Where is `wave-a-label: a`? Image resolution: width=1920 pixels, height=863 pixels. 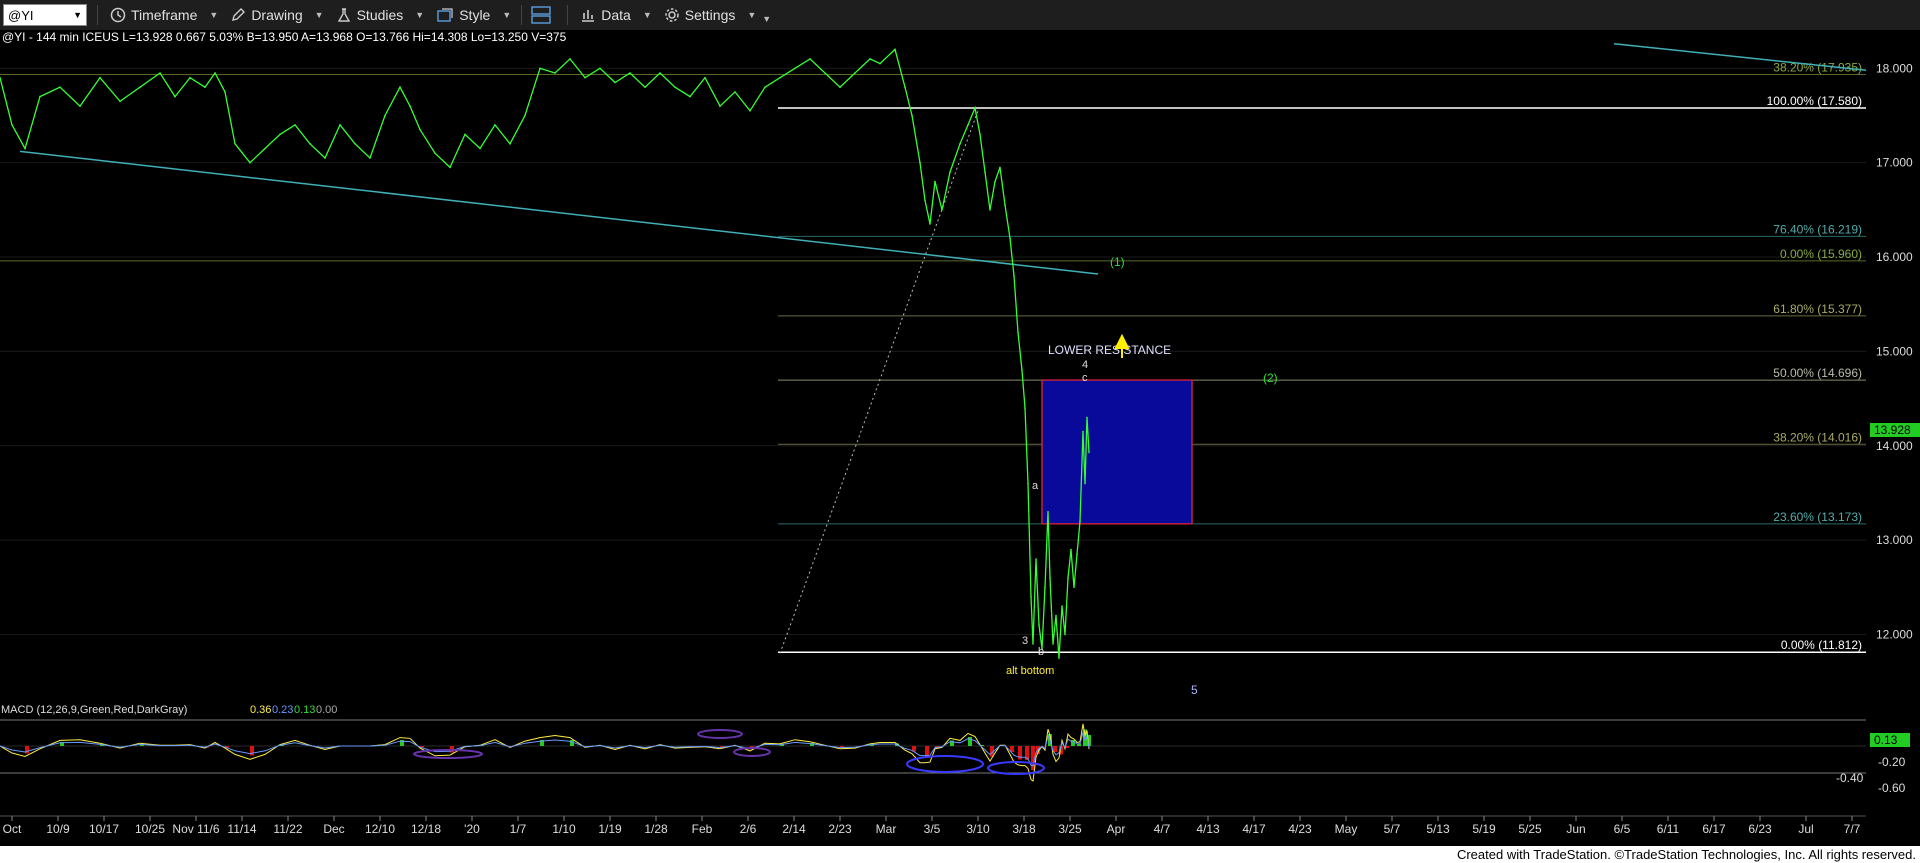 wave-a-label: a is located at coordinates (1035, 486).